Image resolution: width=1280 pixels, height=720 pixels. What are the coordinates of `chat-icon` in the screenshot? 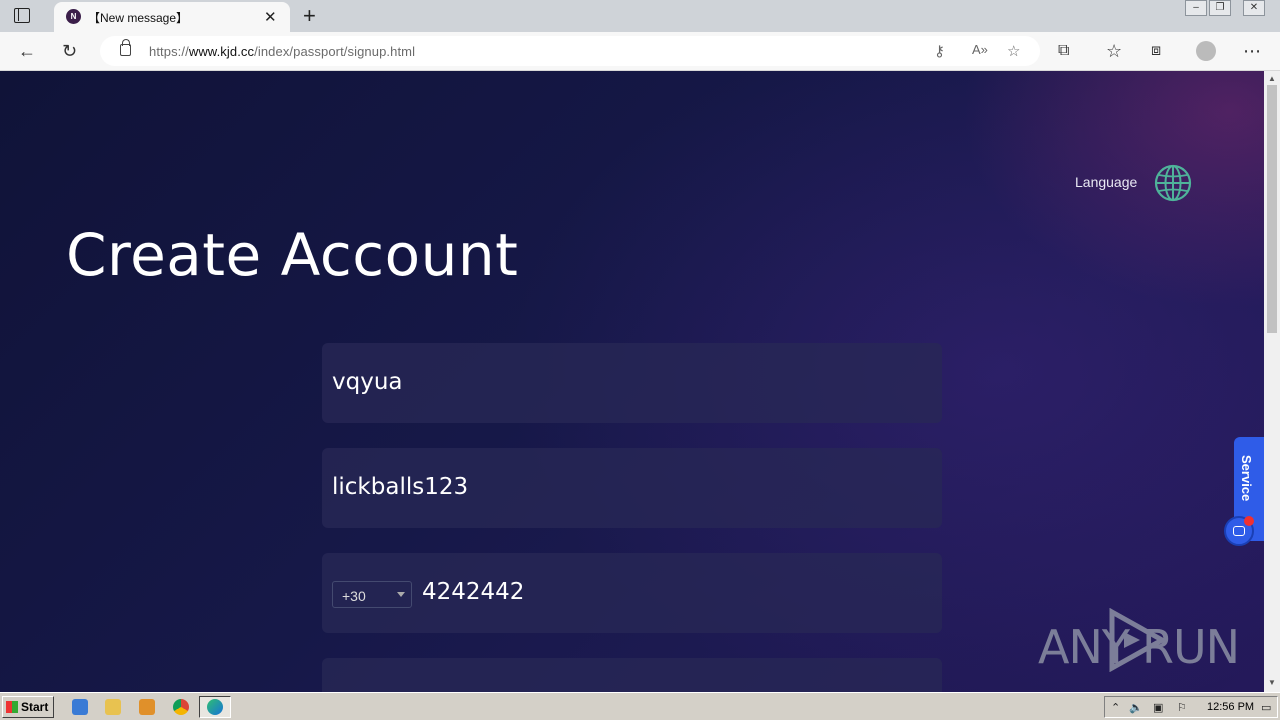 It's located at (1239, 531).